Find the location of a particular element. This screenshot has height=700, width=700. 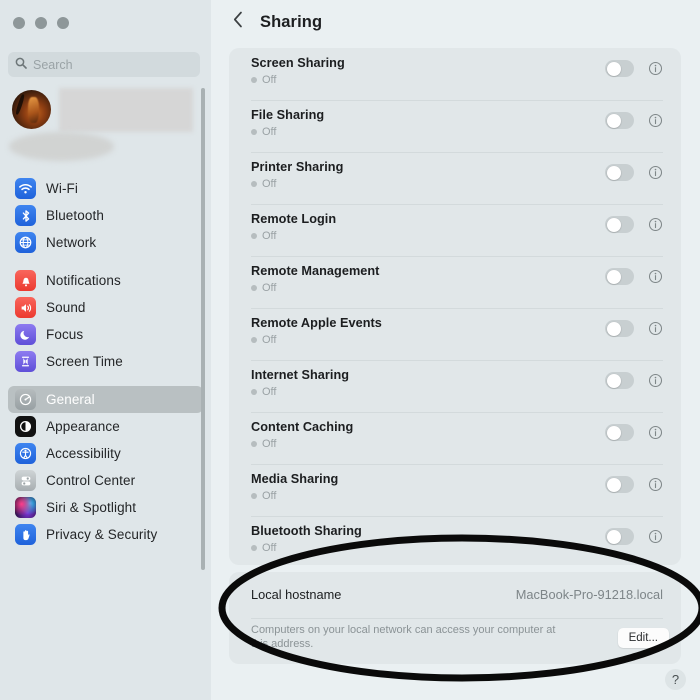

search-input is located at coordinates (113, 64).